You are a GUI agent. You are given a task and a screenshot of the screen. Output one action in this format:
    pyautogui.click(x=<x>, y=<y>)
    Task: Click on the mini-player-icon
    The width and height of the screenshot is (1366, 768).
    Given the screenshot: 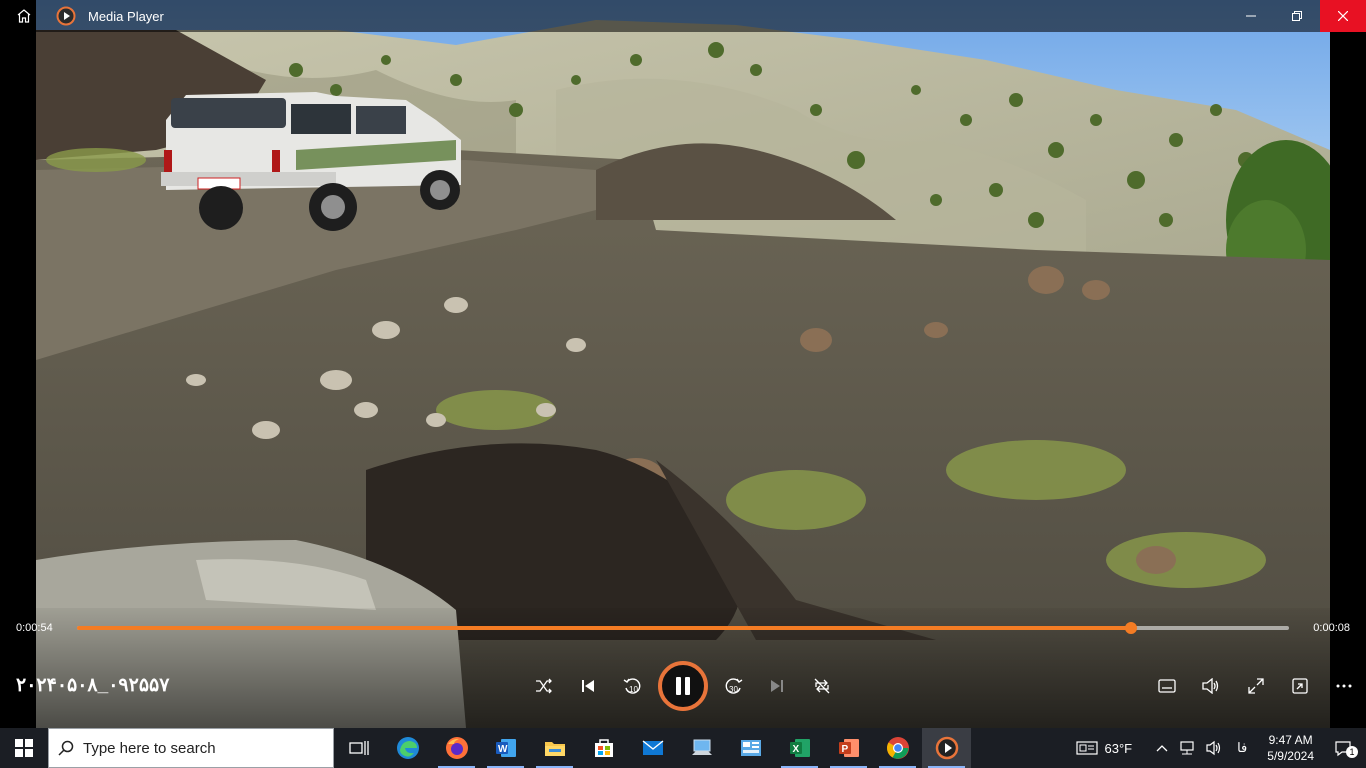 What is the action you would take?
    pyautogui.click(x=1300, y=686)
    